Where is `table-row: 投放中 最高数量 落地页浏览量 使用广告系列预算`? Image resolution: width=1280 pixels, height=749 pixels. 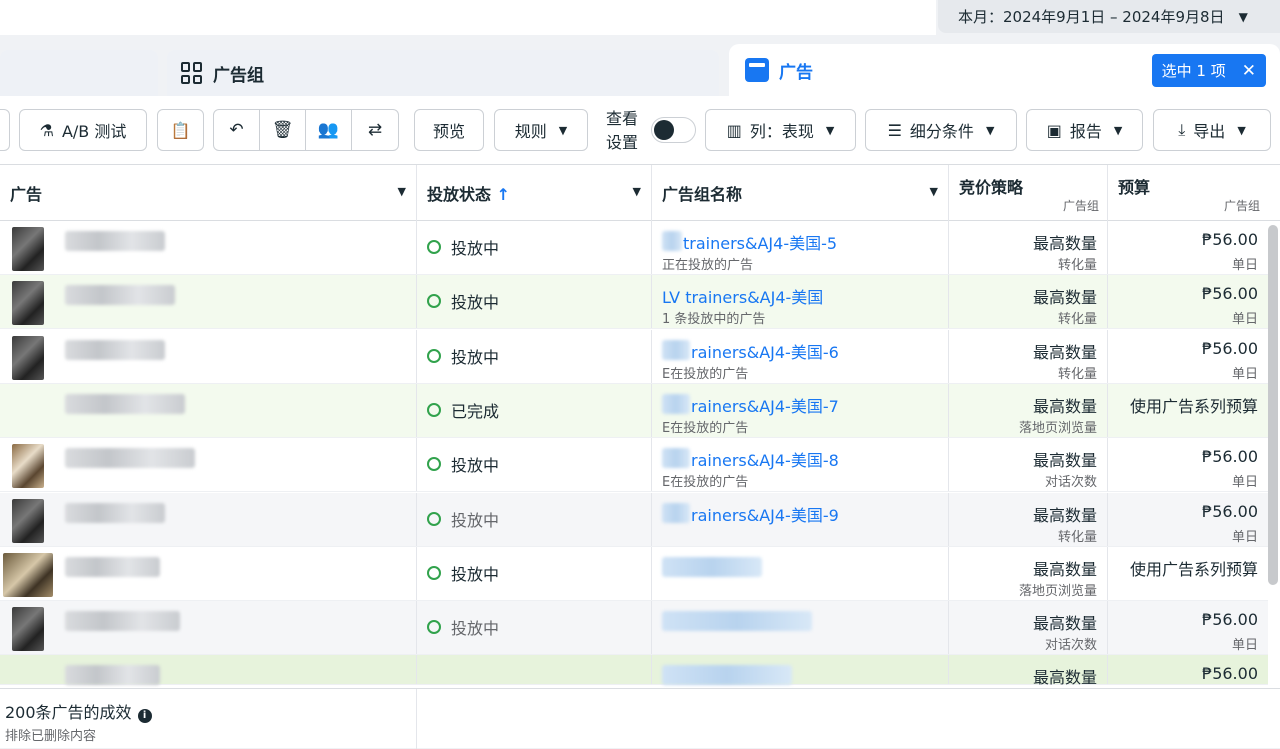 table-row: 投放中 最高数量 落地页浏览量 使用广告系列预算 is located at coordinates (634, 573).